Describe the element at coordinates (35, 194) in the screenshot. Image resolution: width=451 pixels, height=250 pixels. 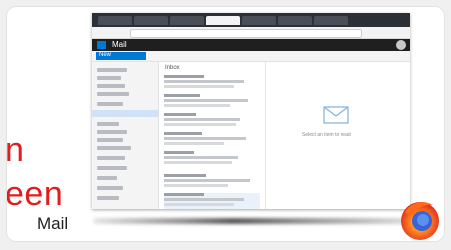
I see `overlay-text-line-2: een` at that location.